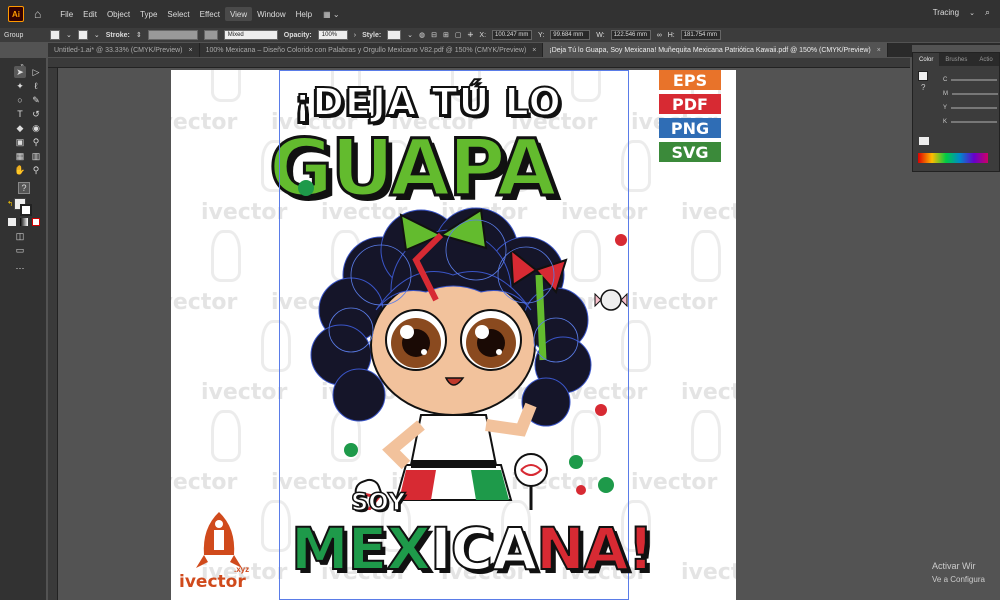 Image resolution: width=1000 pixels, height=600 pixels. Describe the element at coordinates (332, 35) in the screenshot. I see `opacity-field: 100%` at that location.